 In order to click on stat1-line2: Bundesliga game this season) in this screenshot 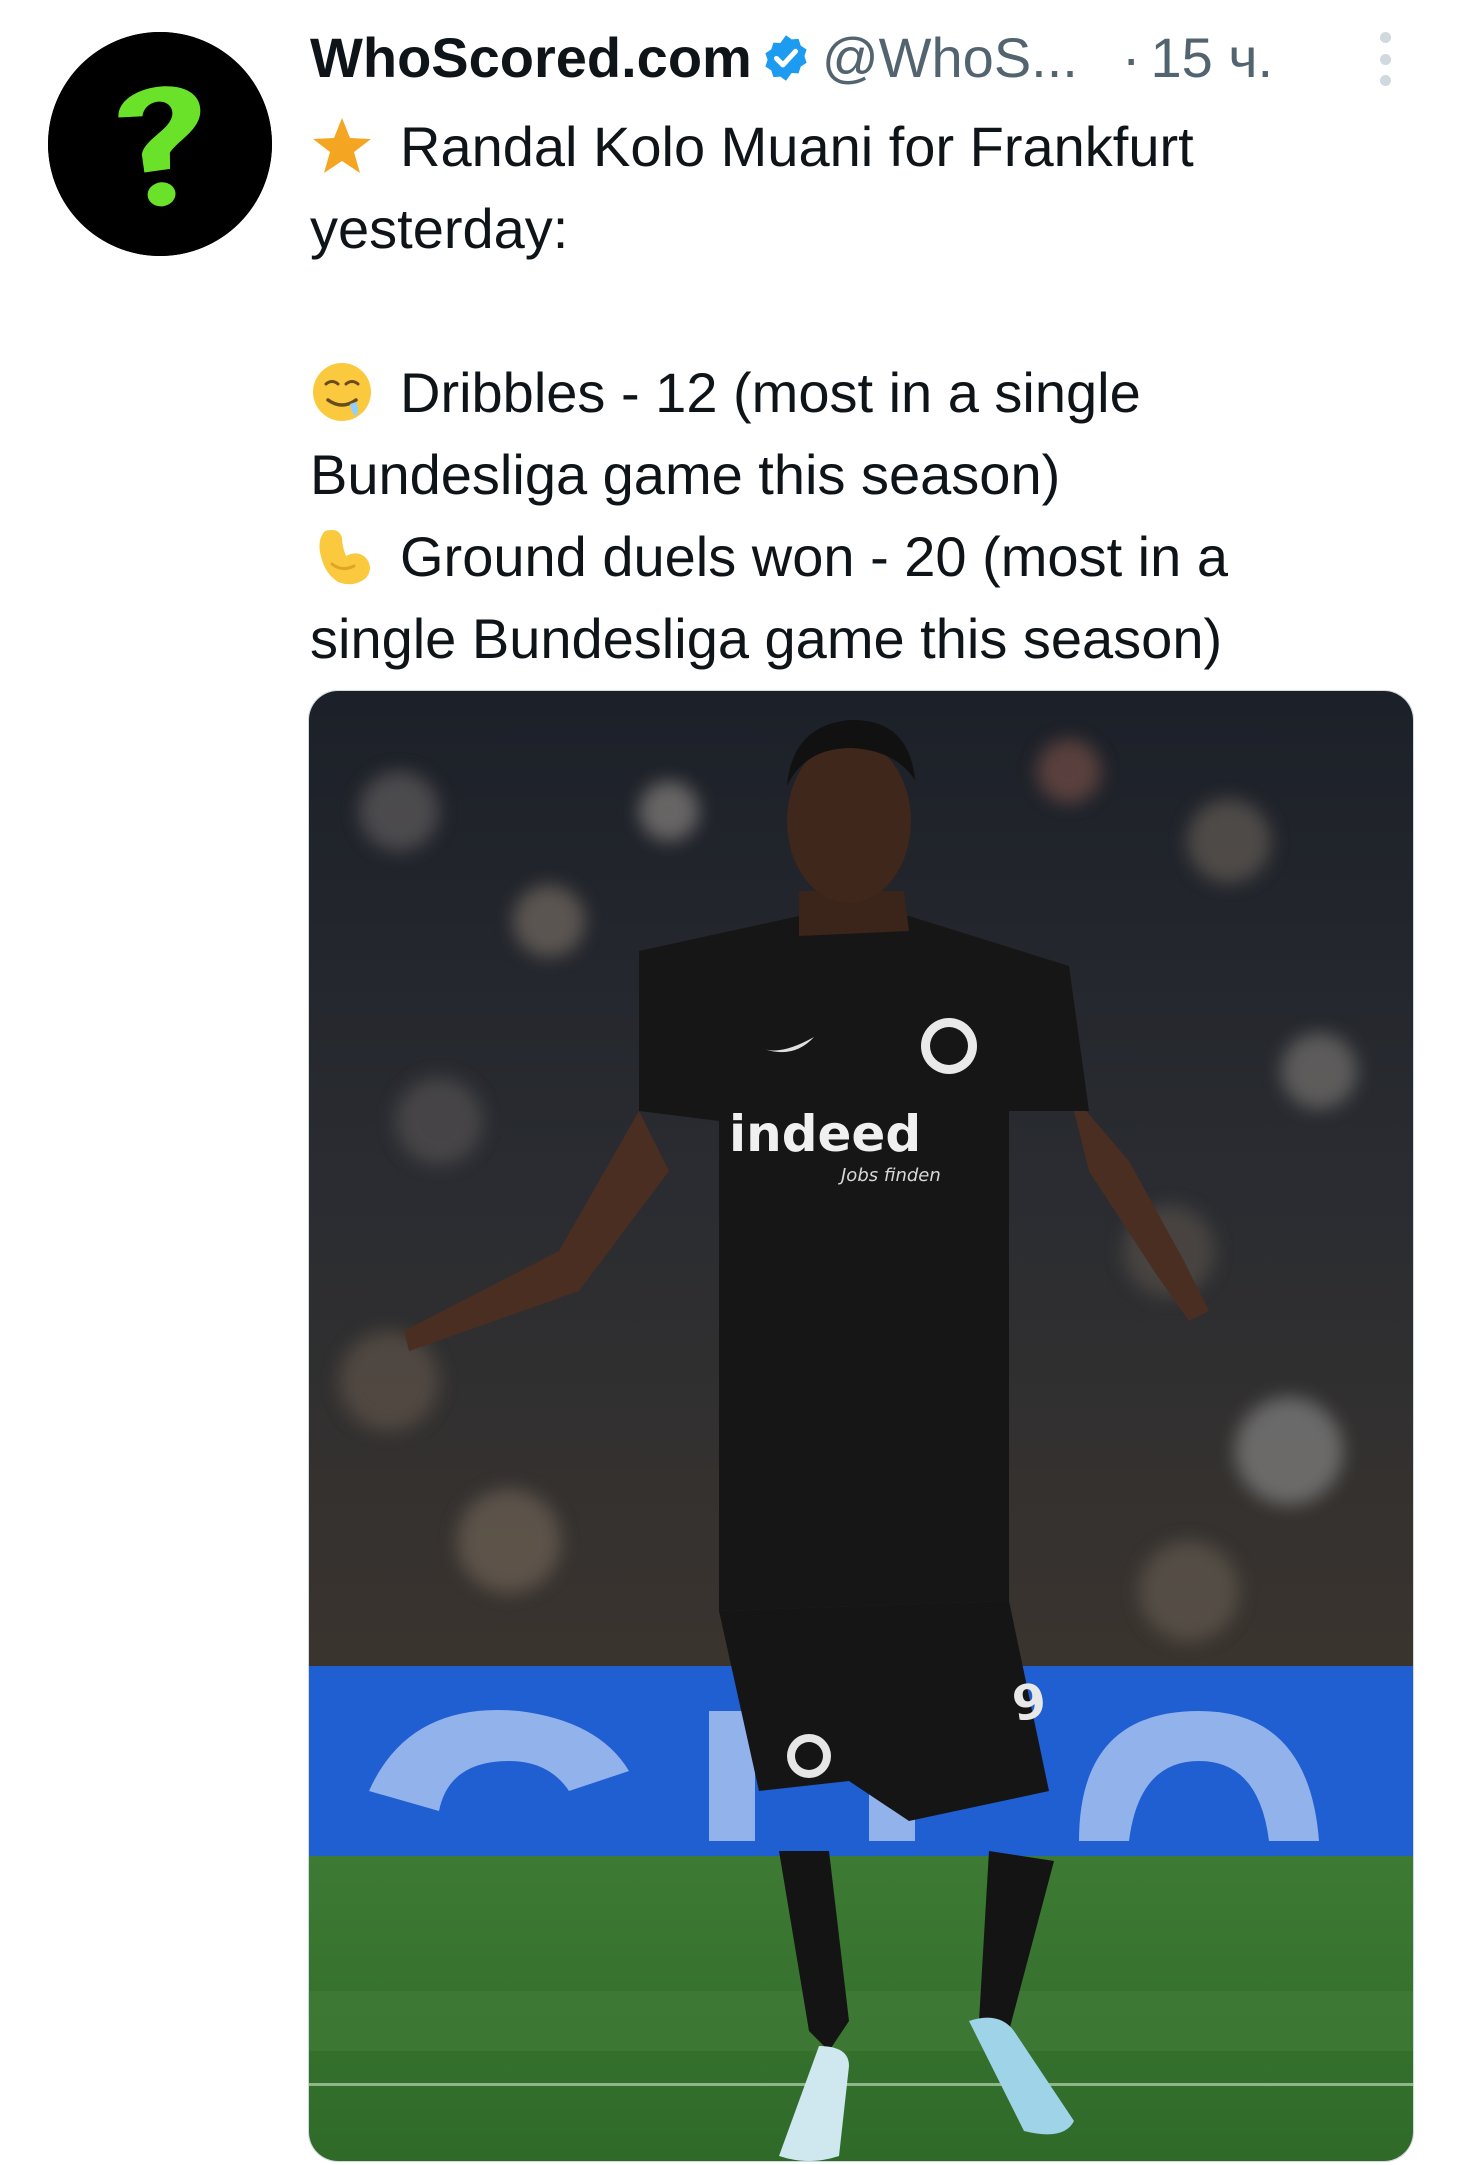, I will do `click(685, 474)`.